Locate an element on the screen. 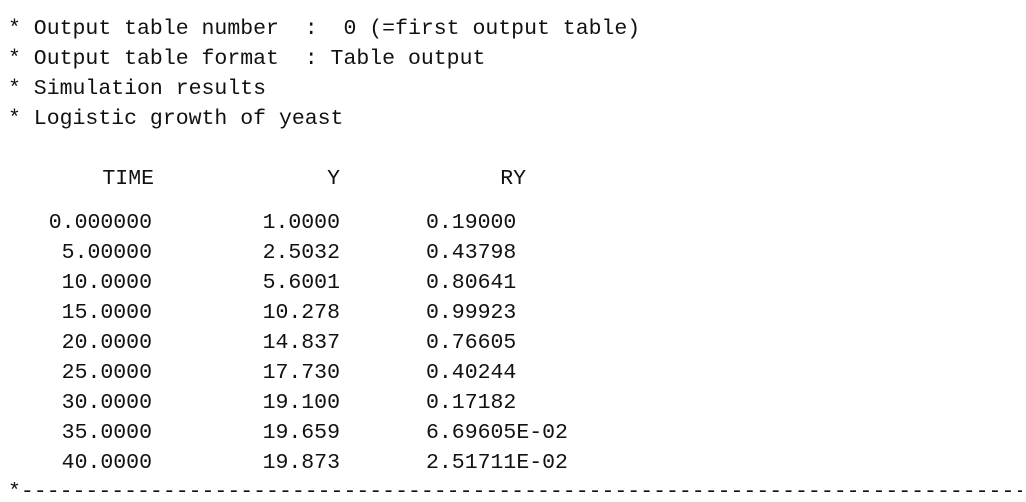 The image size is (1026, 502). cell-time: 30.0000 is located at coordinates (106, 403).